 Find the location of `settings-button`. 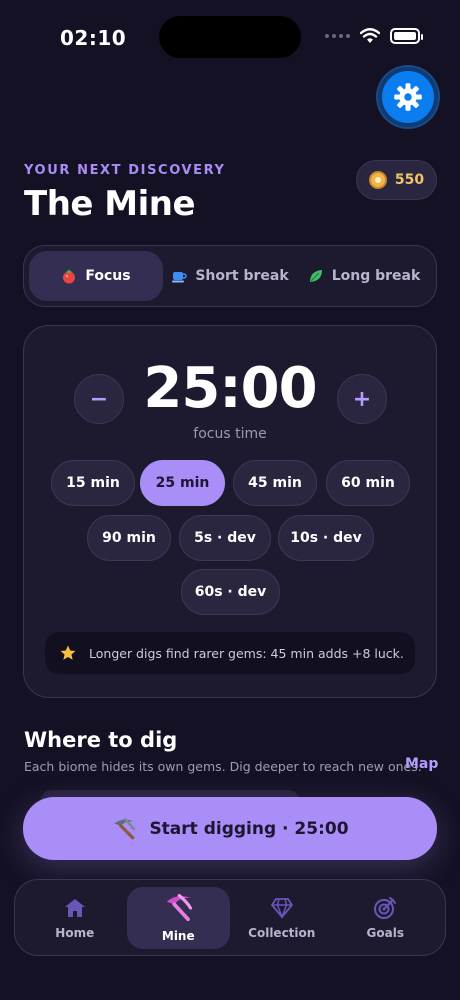

settings-button is located at coordinates (408, 97).